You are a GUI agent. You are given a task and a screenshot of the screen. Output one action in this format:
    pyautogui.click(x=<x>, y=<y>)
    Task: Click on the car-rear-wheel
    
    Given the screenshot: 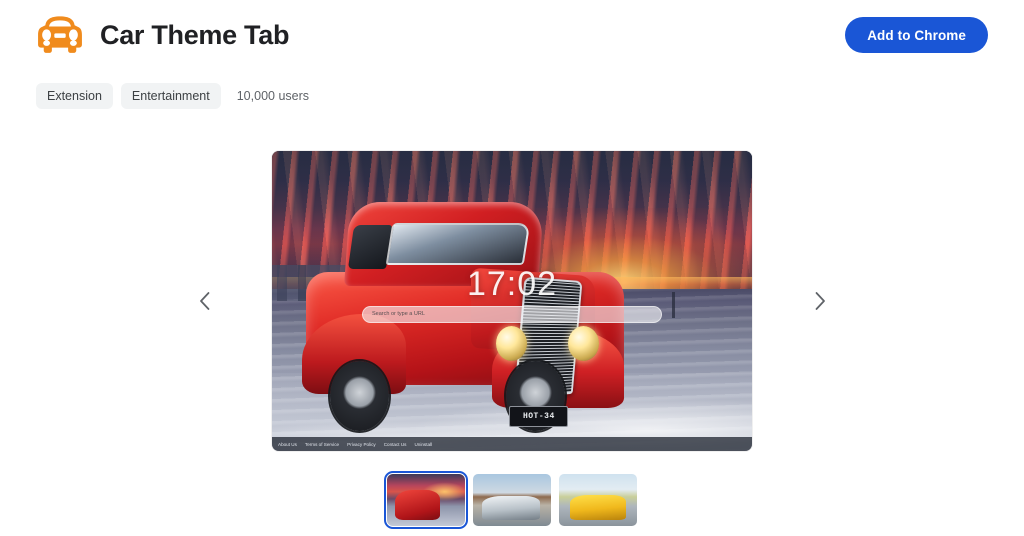 What is the action you would take?
    pyautogui.click(x=359, y=396)
    